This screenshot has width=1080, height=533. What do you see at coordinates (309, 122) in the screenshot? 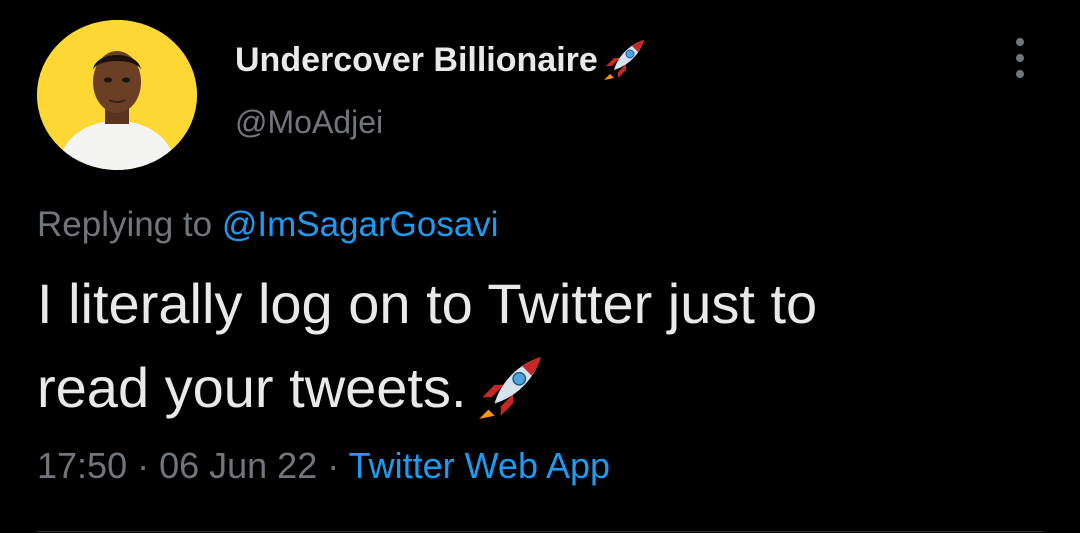
I see `author-handle: @MoAdjei` at bounding box center [309, 122].